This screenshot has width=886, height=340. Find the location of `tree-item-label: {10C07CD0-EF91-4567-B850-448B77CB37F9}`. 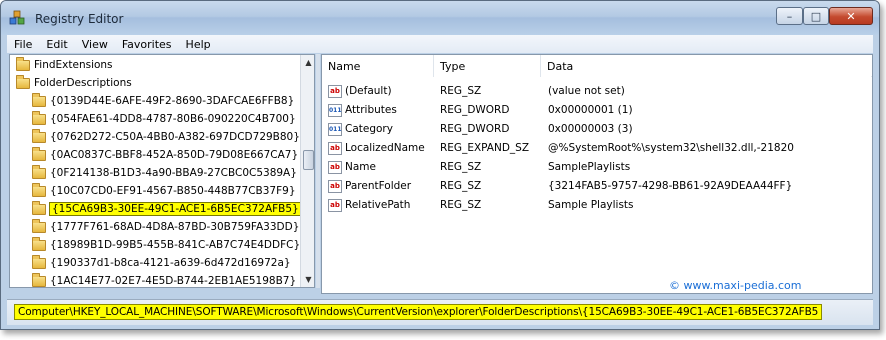

tree-item-label: {10C07CD0-EF91-4567-B850-448B77CB37F9} is located at coordinates (173, 191).